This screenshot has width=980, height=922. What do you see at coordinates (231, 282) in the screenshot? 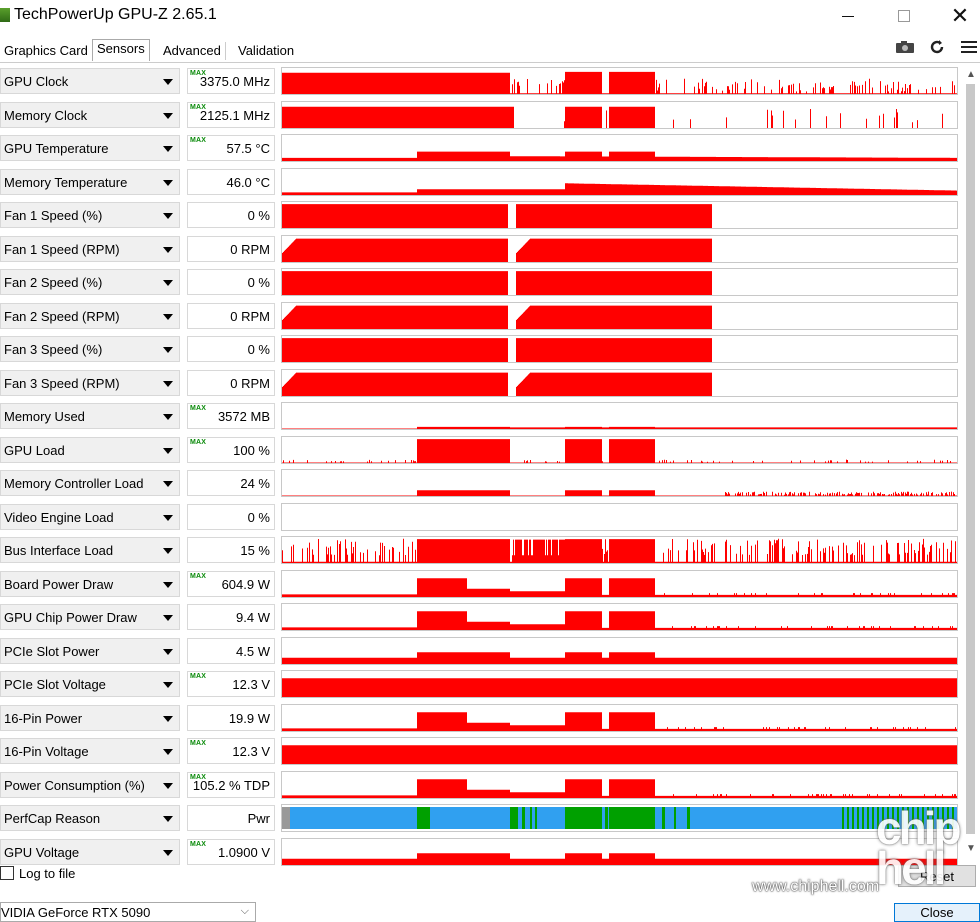
I see `sensor-value-fan-2-speed: 0 %` at bounding box center [231, 282].